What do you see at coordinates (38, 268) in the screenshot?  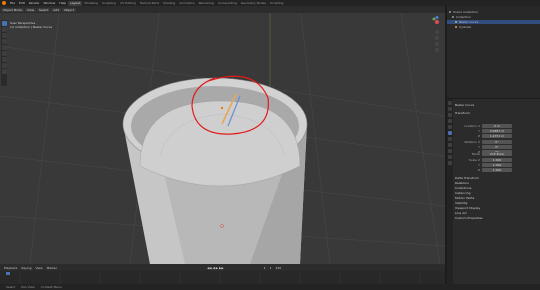 I see `view-menu-timeline: View` at bounding box center [38, 268].